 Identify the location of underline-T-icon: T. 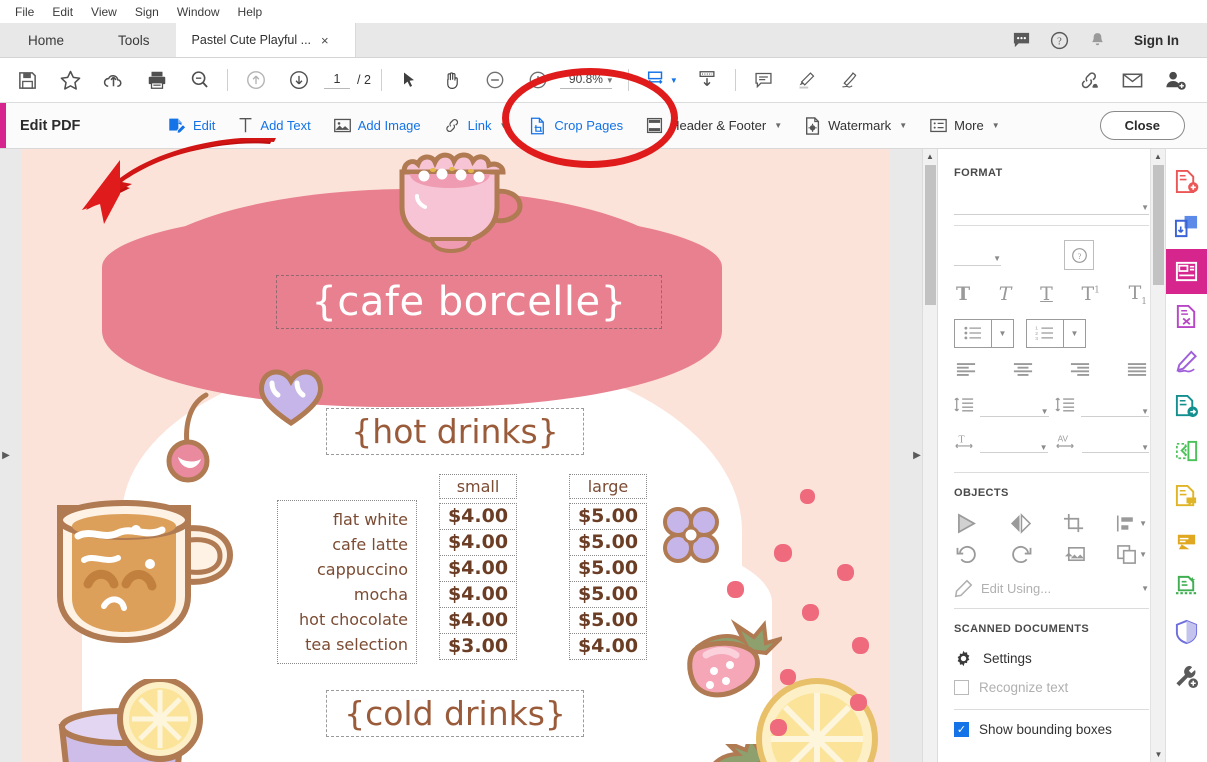
(1046, 294).